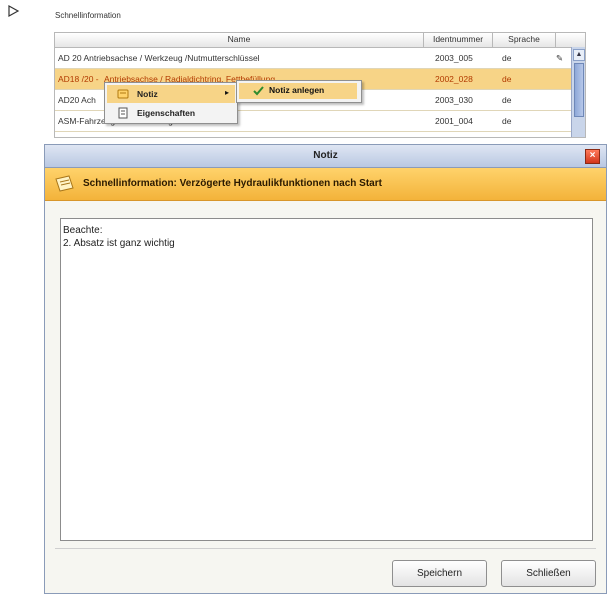  What do you see at coordinates (88, 15) in the screenshot?
I see `panel-title: Schnellinformation` at bounding box center [88, 15].